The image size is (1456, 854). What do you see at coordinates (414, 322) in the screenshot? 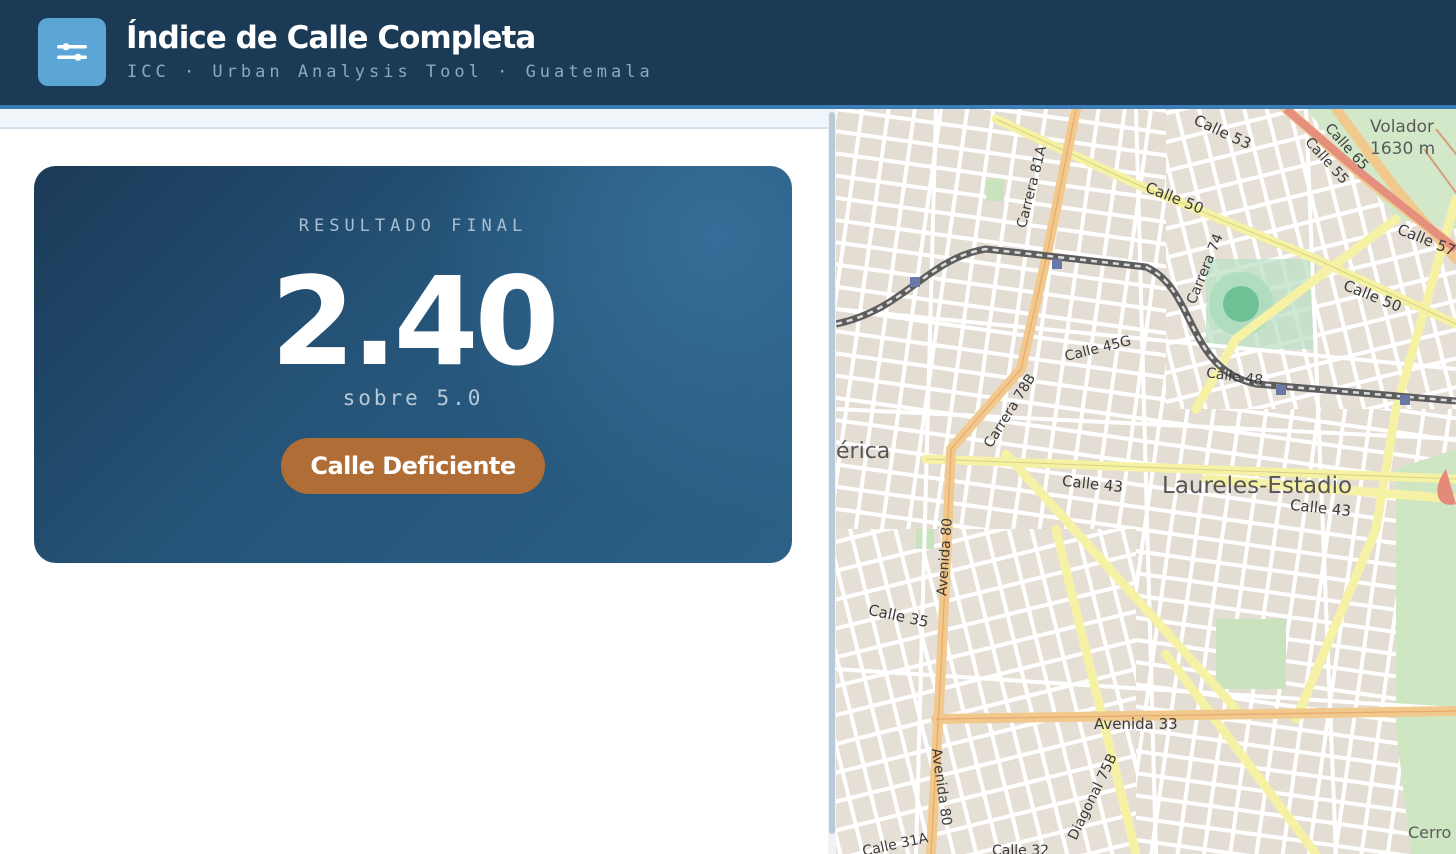
I see `result-score: 2.40` at bounding box center [414, 322].